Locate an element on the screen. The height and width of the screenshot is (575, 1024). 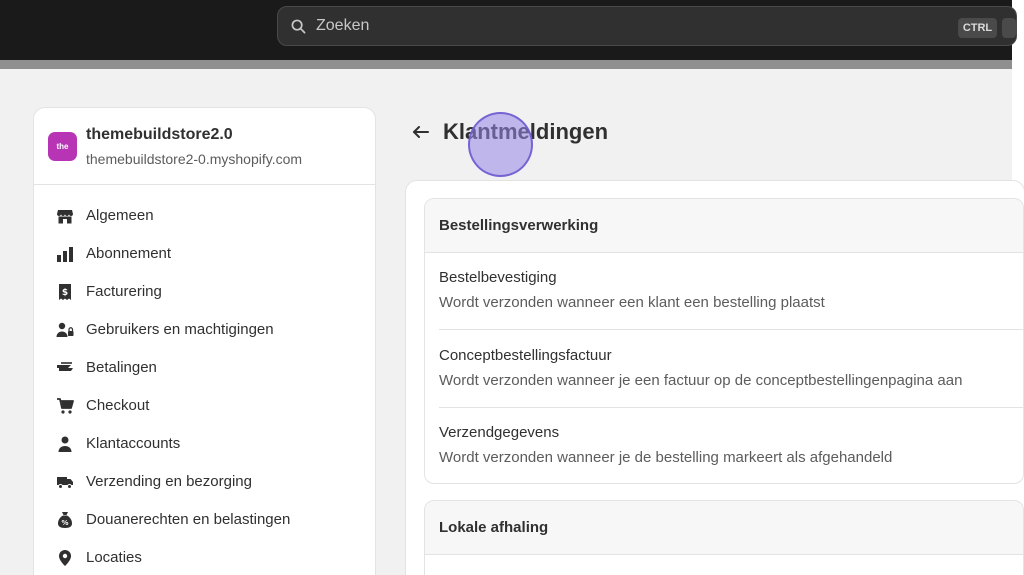
sidebar-item-label: Betalingen is located at coordinates (121, 367).